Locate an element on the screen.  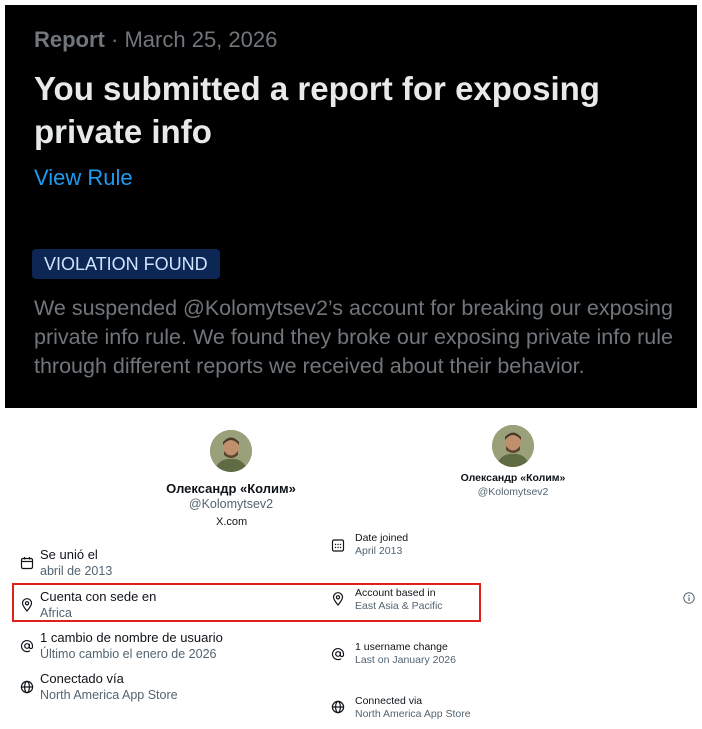
about-value: Último cambio el enero de 2026 is located at coordinates (128, 654).